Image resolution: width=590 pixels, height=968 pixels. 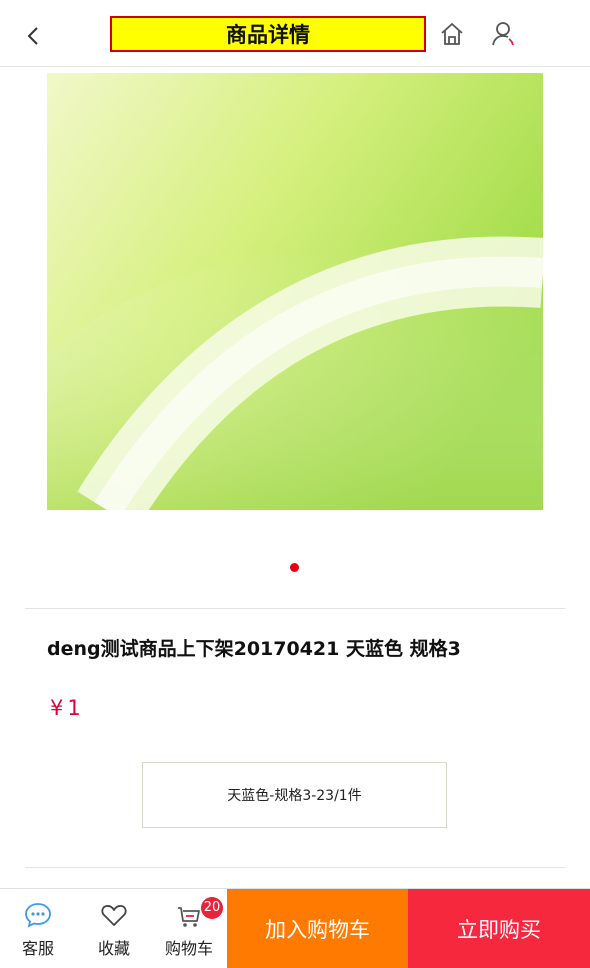 I want to click on add-to-cart-button: 加入购物车, so click(x=317, y=928).